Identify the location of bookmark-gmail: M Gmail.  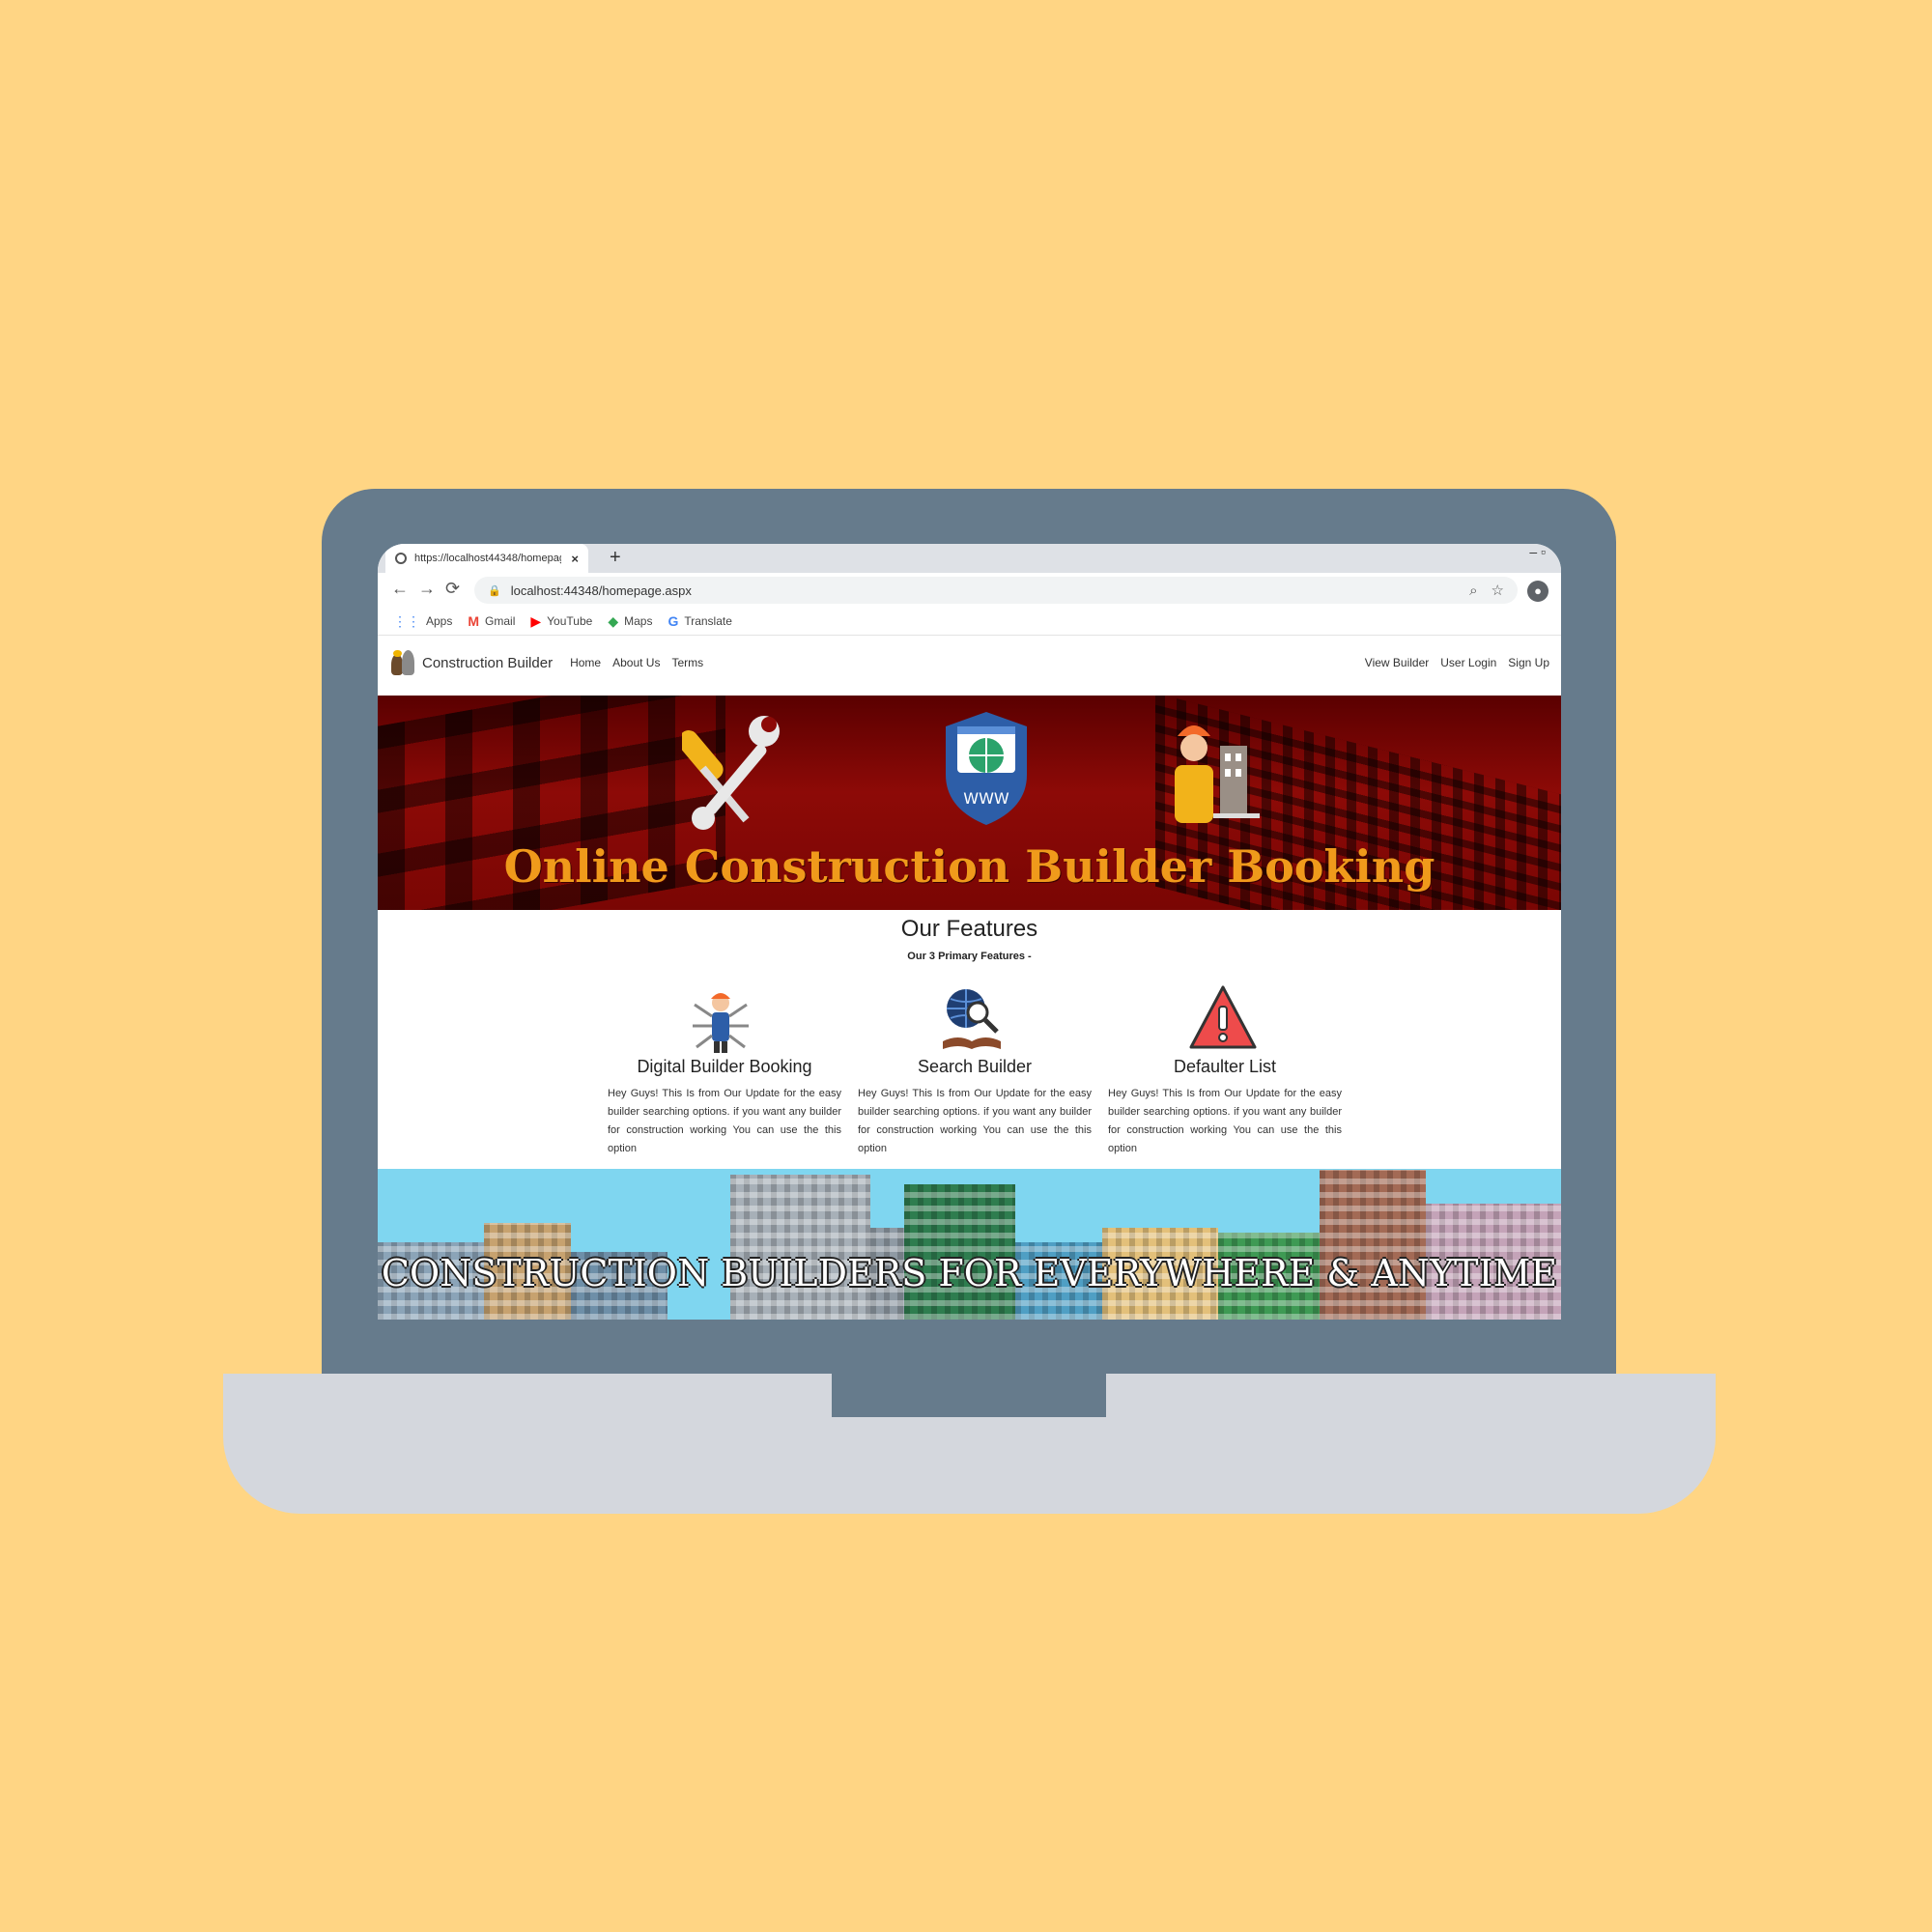
(491, 621).